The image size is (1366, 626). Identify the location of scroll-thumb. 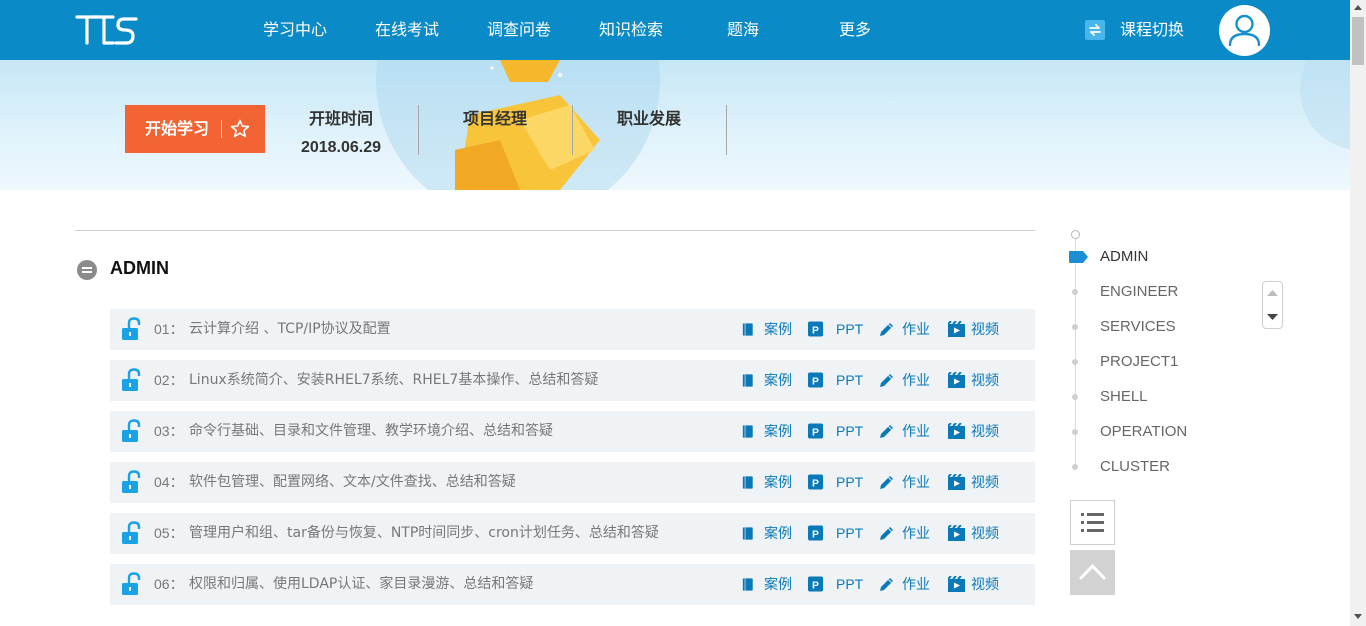
(1358, 41).